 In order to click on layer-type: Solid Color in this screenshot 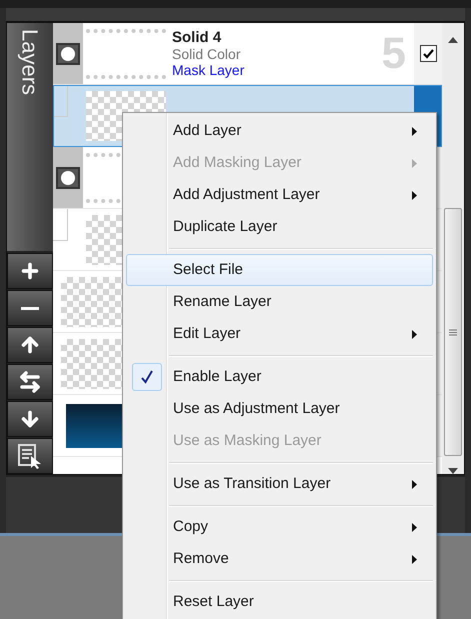, I will do `click(207, 54)`.